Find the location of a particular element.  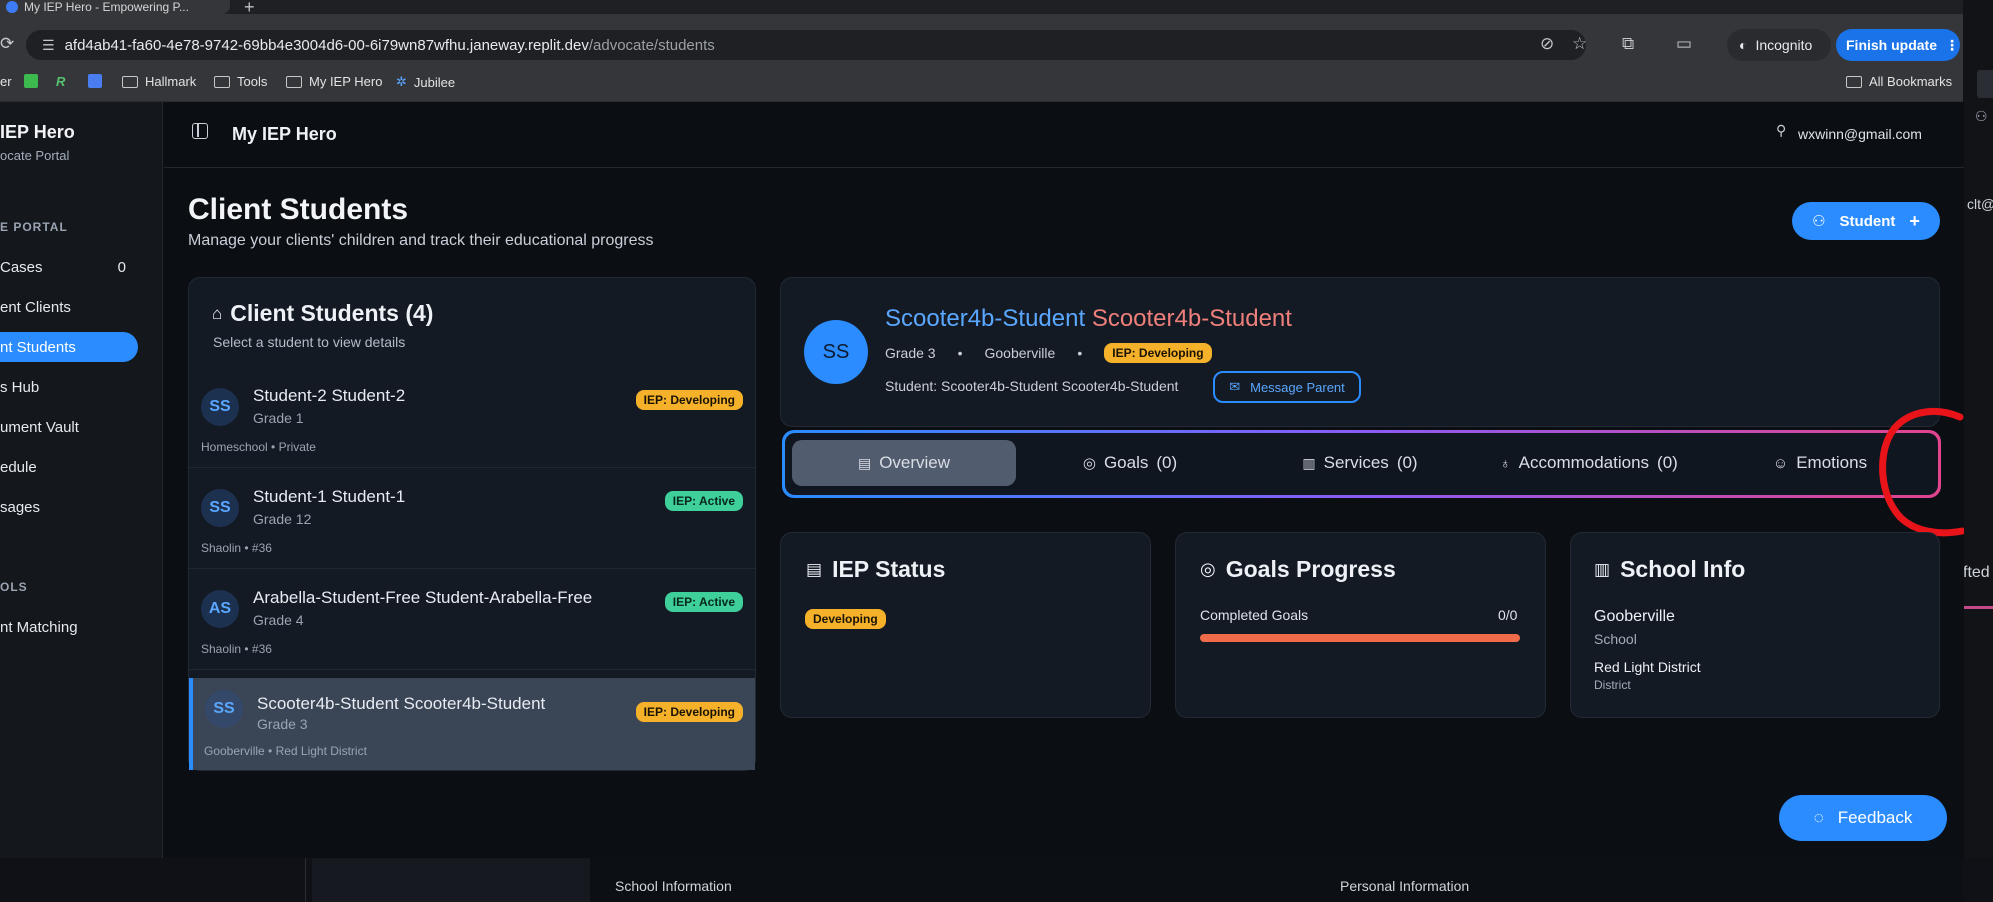

sidebar-item-clients: ent Clients is located at coordinates (69, 307).